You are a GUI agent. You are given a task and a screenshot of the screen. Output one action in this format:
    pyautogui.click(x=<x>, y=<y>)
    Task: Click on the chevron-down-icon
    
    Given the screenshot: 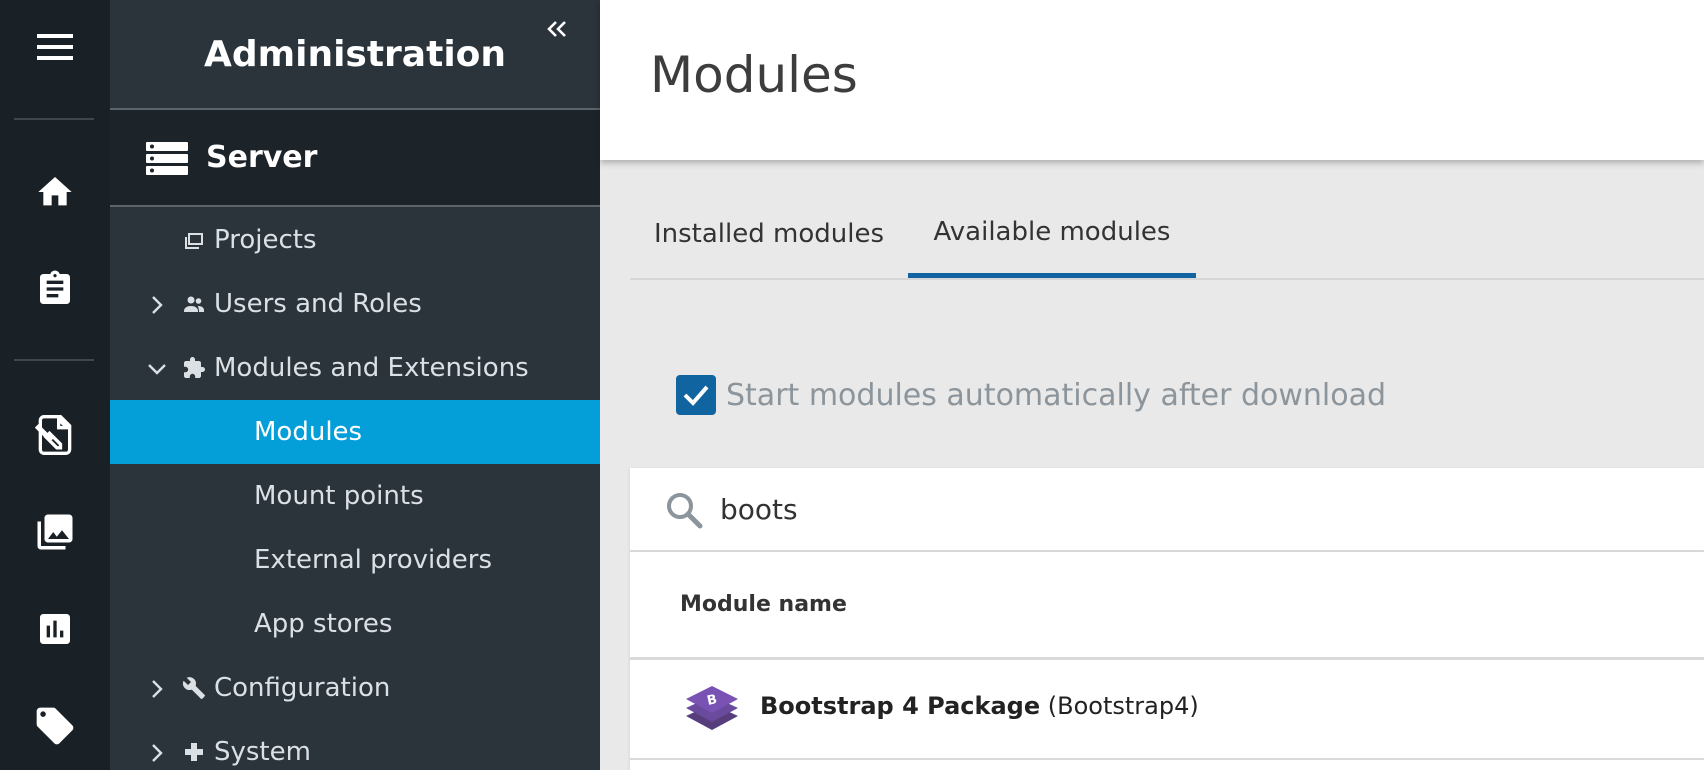 What is the action you would take?
    pyautogui.click(x=157, y=368)
    